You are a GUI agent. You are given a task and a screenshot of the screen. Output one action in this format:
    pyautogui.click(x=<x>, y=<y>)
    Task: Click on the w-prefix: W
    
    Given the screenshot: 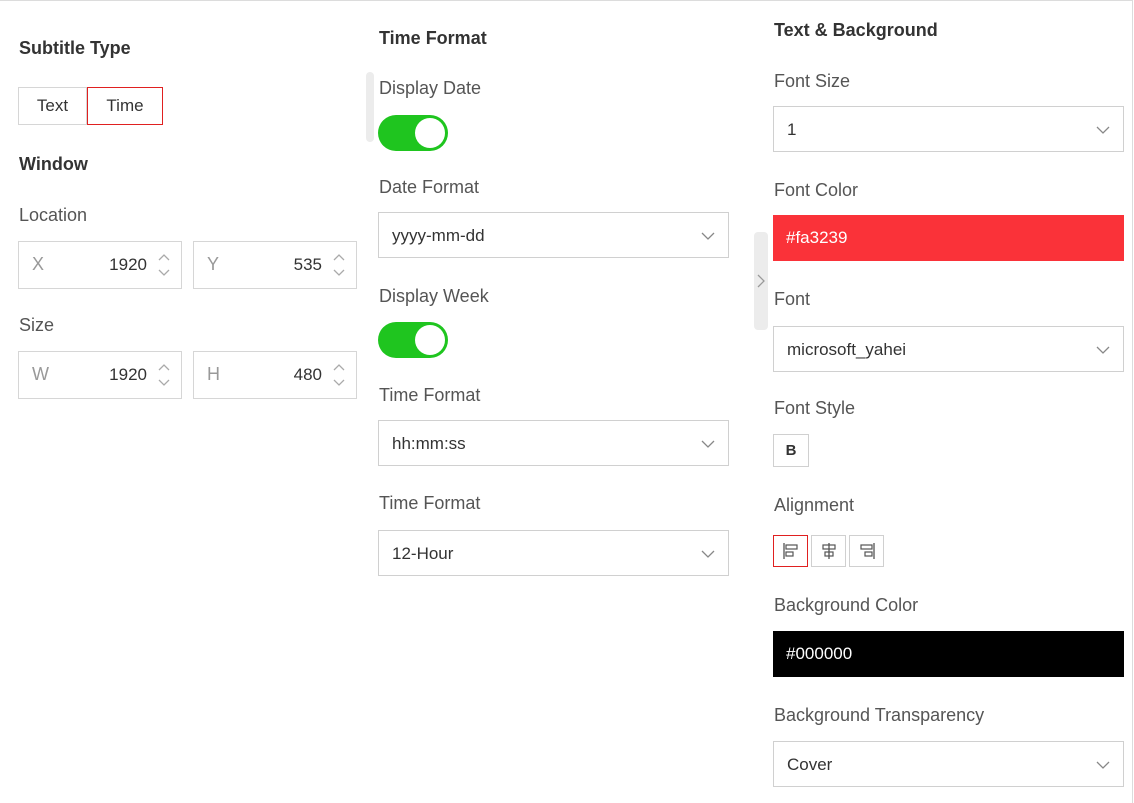 What is the action you would take?
    pyautogui.click(x=40, y=374)
    